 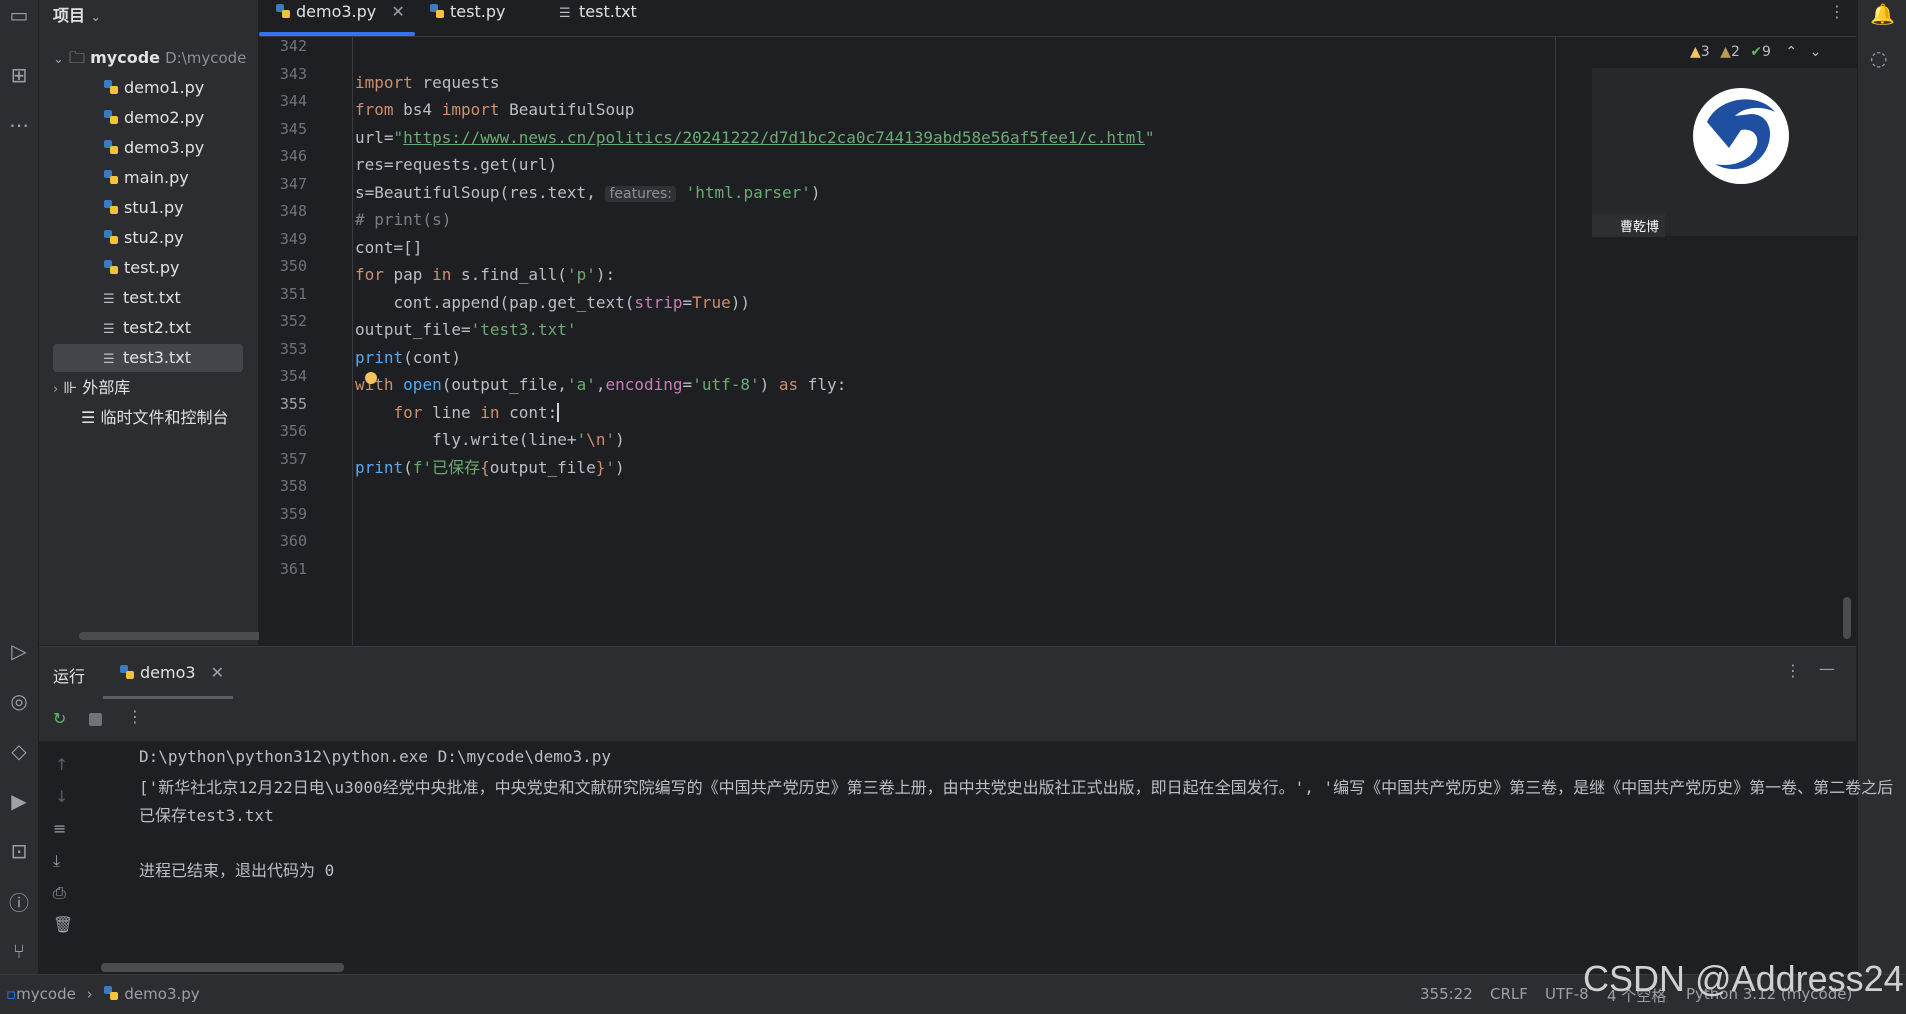 I want to click on left-tool-strip: ▭ ⊞ ⋯ ▷ ◎ ◇ ▶ ⊡ ⓘ ⑂, so click(x=19, y=487).